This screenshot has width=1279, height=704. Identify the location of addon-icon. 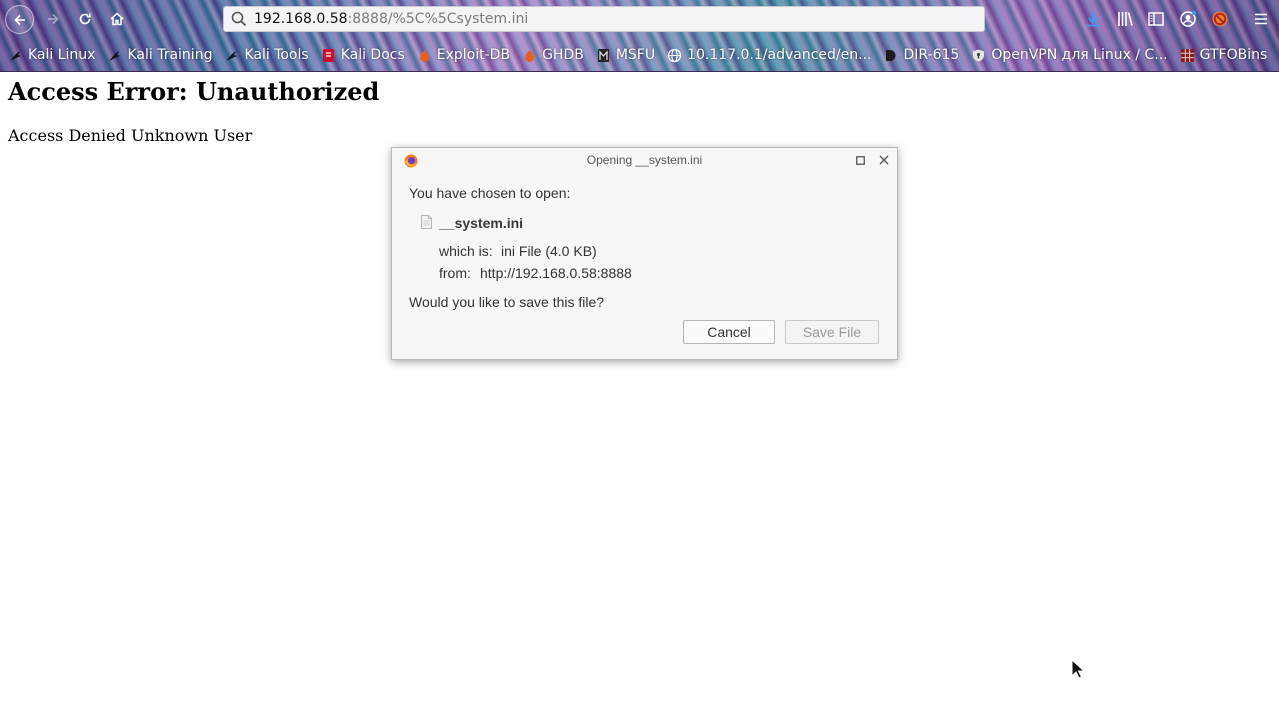
(1220, 19).